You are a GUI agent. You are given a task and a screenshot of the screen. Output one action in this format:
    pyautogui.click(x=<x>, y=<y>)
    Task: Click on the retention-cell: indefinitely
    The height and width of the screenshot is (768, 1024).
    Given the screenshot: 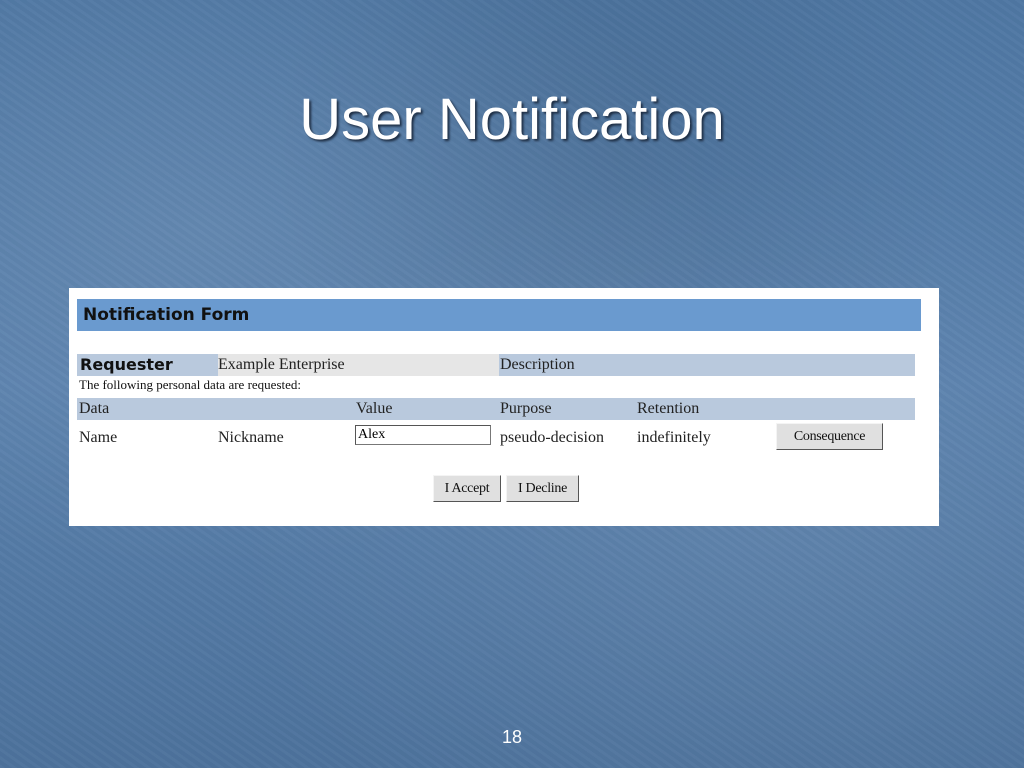 What is the action you would take?
    pyautogui.click(x=674, y=437)
    